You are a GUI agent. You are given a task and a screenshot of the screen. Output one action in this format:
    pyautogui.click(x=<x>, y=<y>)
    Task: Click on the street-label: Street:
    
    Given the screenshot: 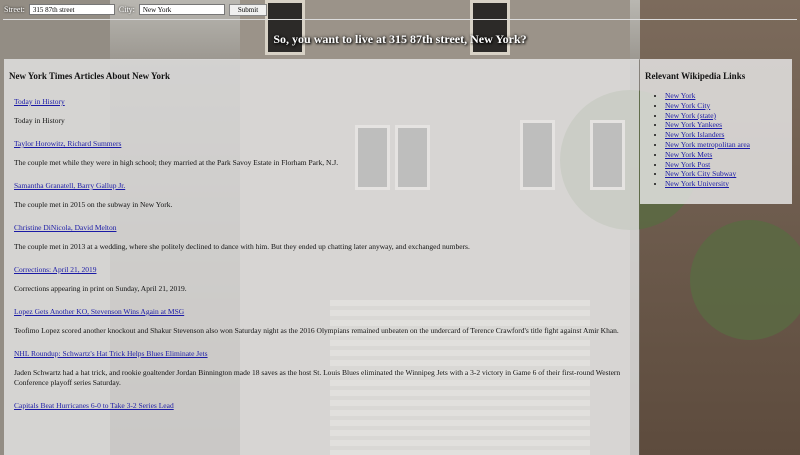 What is the action you would take?
    pyautogui.click(x=14, y=9)
    